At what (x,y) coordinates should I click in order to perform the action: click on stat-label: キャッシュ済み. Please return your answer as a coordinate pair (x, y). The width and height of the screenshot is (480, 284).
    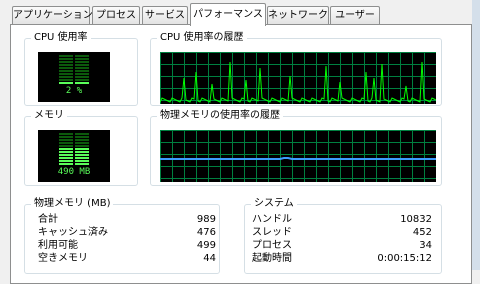
    Looking at the image, I should click on (73, 232).